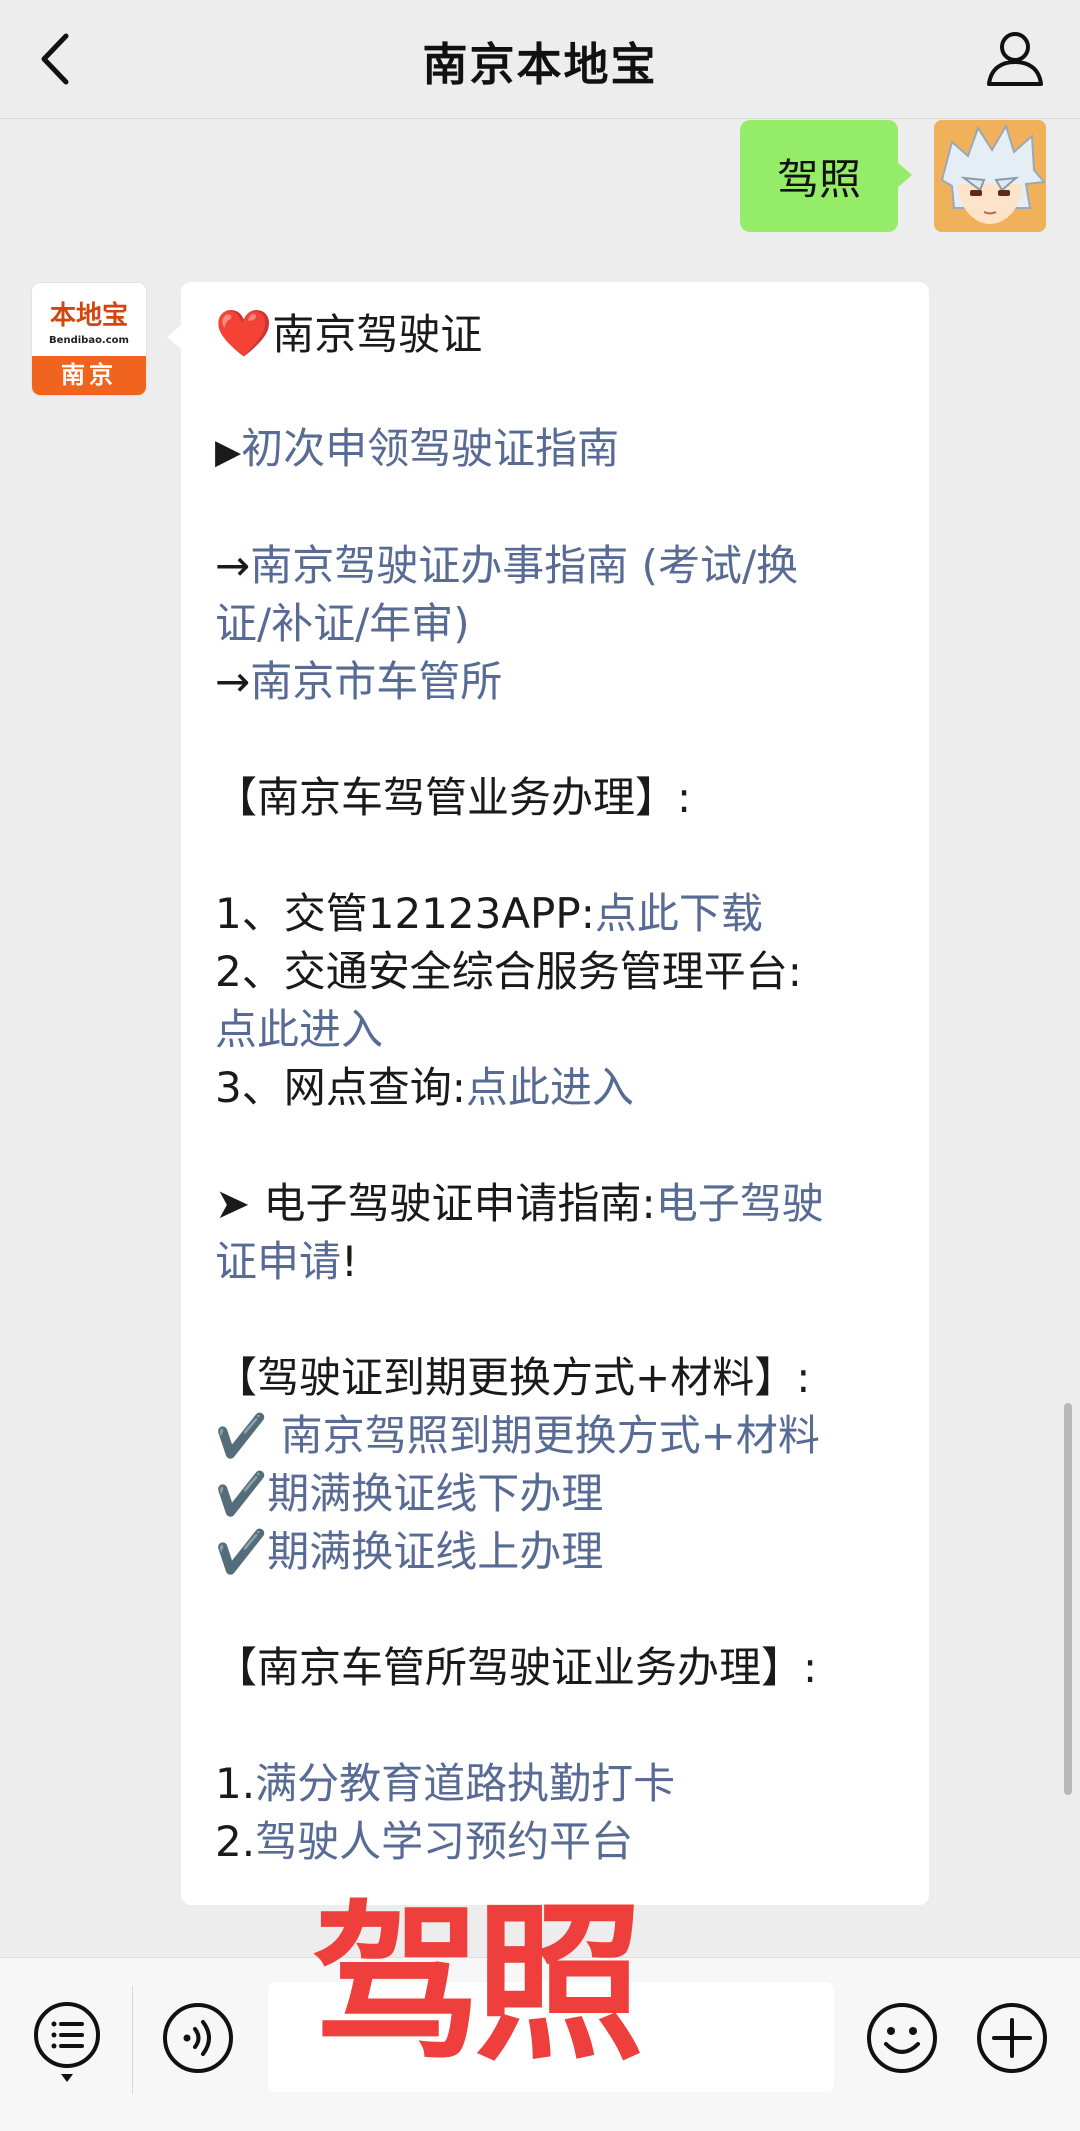  I want to click on voice-button, so click(198, 2038).